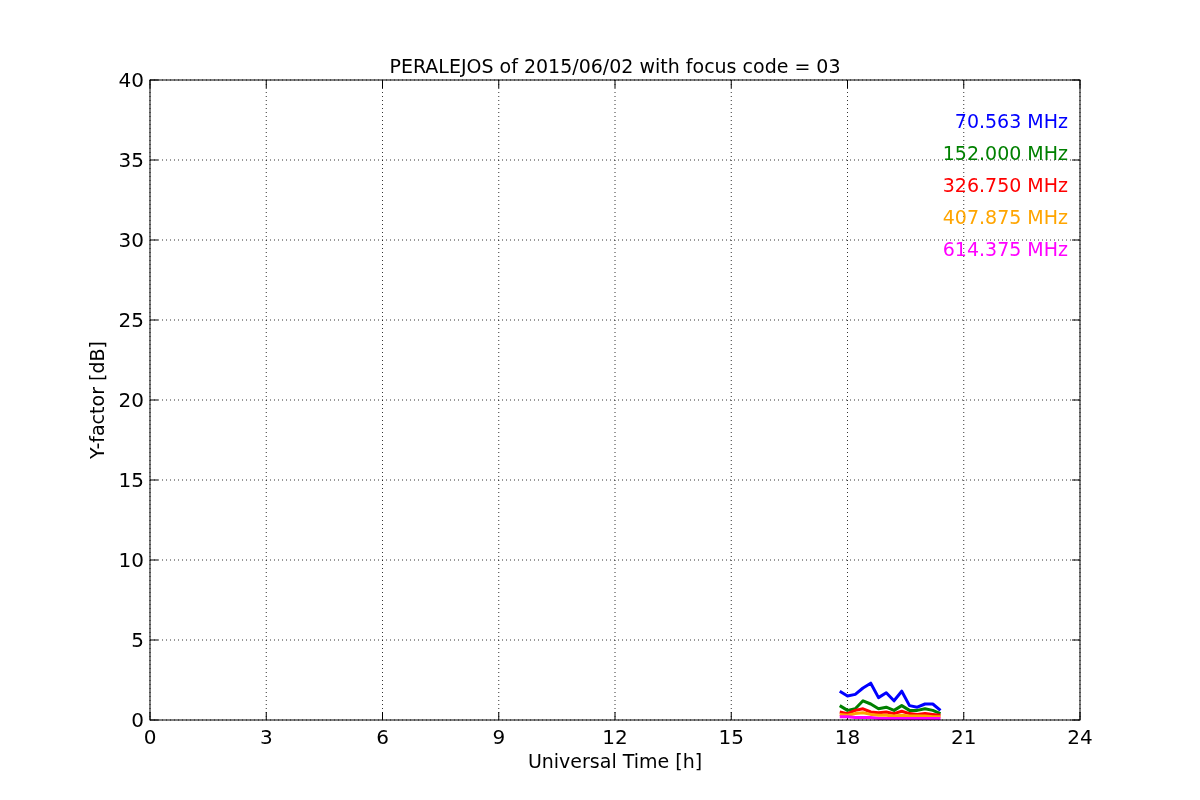 Image resolution: width=1200 pixels, height=800 pixels. What do you see at coordinates (97, 400) in the screenshot?
I see `y-axis-label: Y-factor [dB]` at bounding box center [97, 400].